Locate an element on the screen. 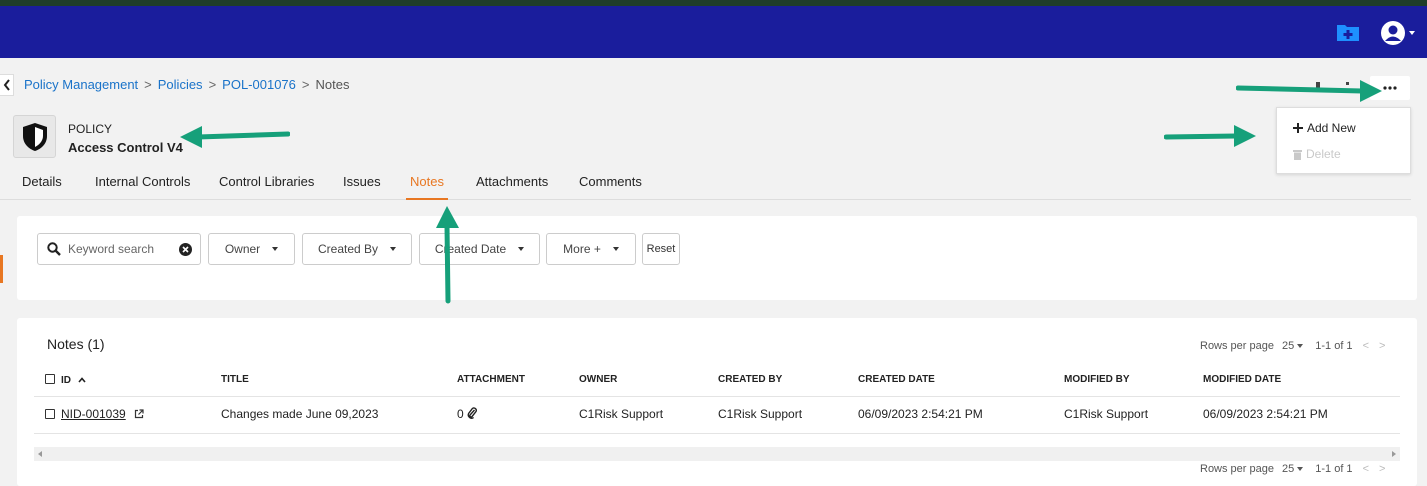 The image size is (1427, 486). row-created-by-cell: C1Risk Support is located at coordinates (760, 414).